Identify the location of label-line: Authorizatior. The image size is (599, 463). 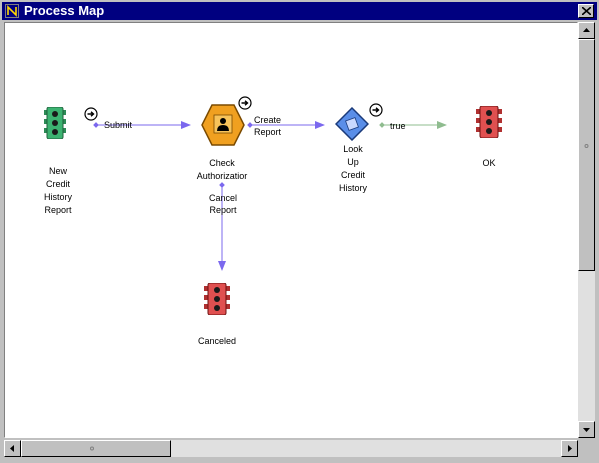
(222, 176).